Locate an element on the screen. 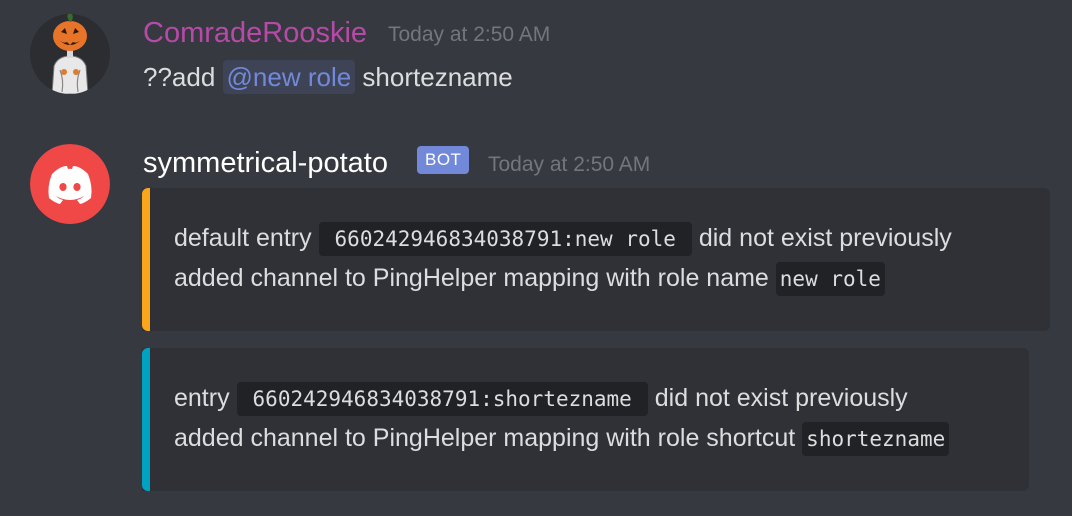  avatar-comraderooskie is located at coordinates (70, 54).